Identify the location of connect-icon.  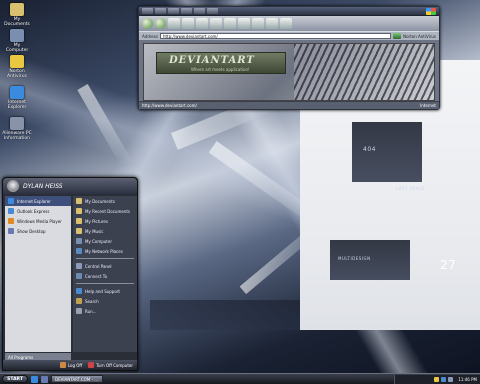
(79, 276).